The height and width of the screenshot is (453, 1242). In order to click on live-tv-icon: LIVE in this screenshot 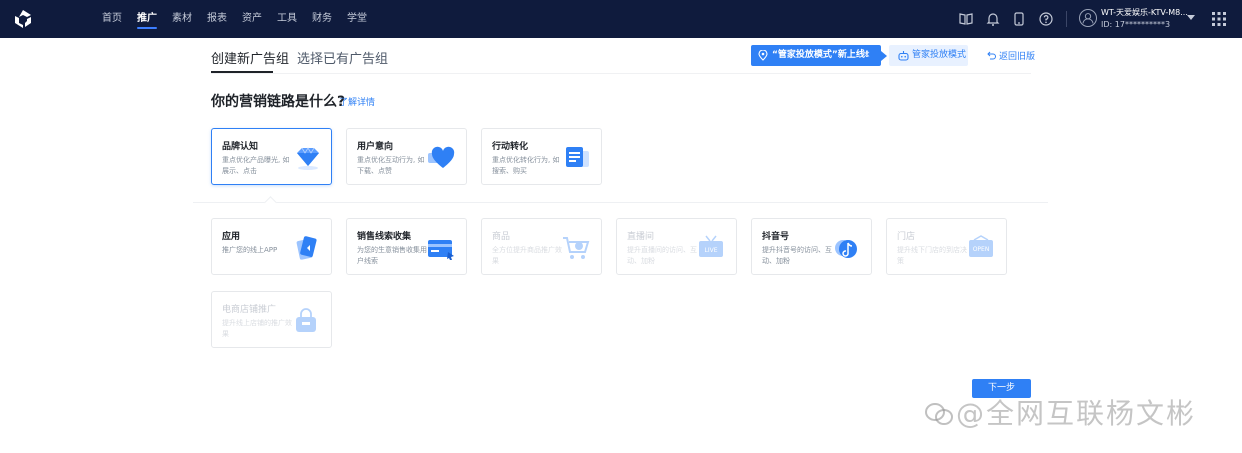, I will do `click(711, 246)`.